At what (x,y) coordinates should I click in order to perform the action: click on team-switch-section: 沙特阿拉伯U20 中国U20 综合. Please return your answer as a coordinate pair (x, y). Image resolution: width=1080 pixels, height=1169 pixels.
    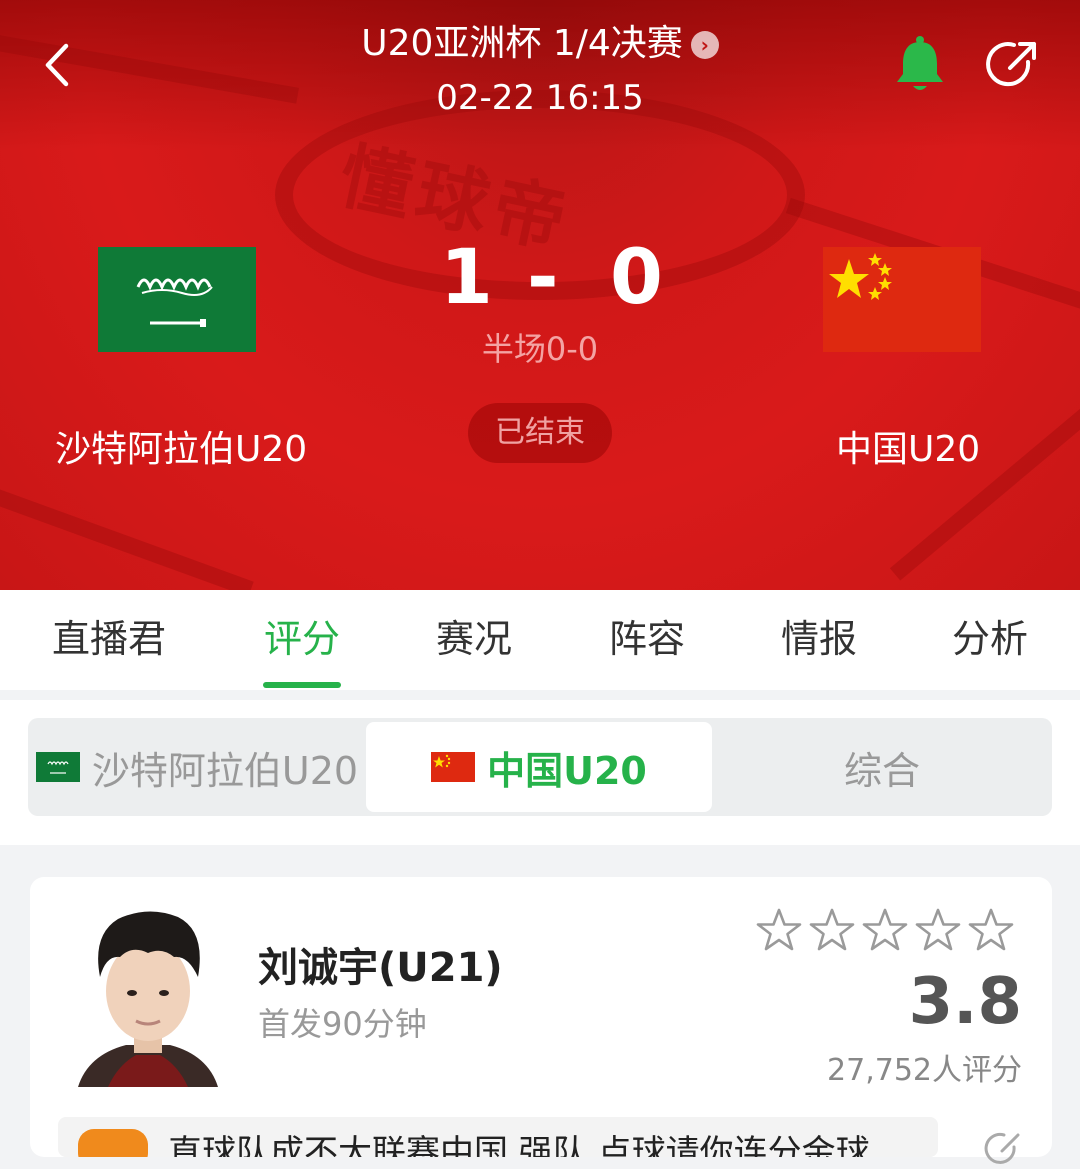
    Looking at the image, I should click on (540, 772).